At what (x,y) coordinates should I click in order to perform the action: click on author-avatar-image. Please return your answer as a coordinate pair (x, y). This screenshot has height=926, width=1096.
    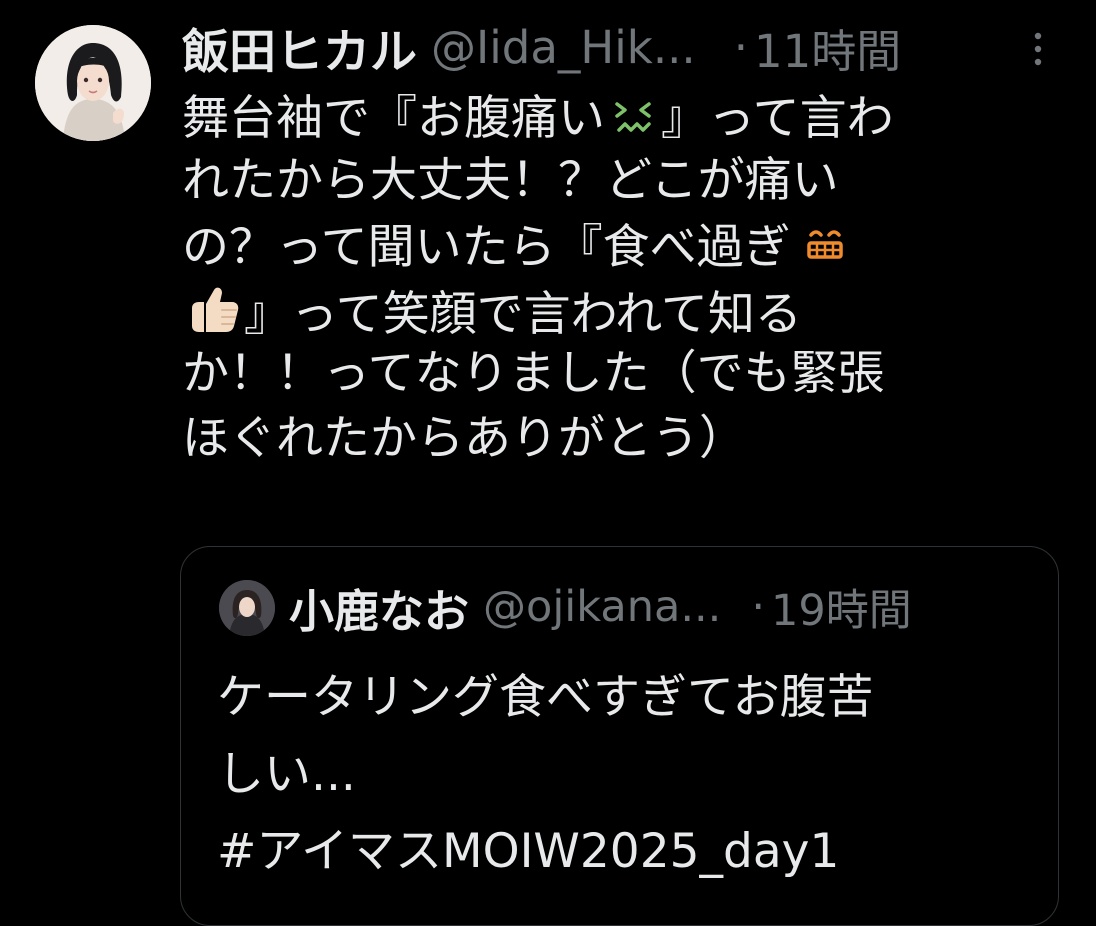
    Looking at the image, I should click on (93, 83).